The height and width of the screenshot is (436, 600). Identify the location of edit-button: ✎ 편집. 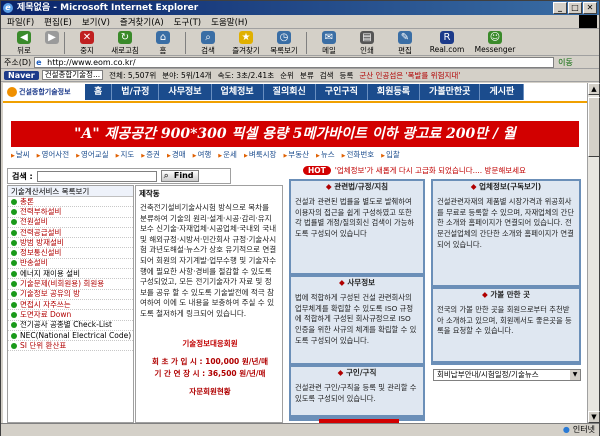
(405, 43).